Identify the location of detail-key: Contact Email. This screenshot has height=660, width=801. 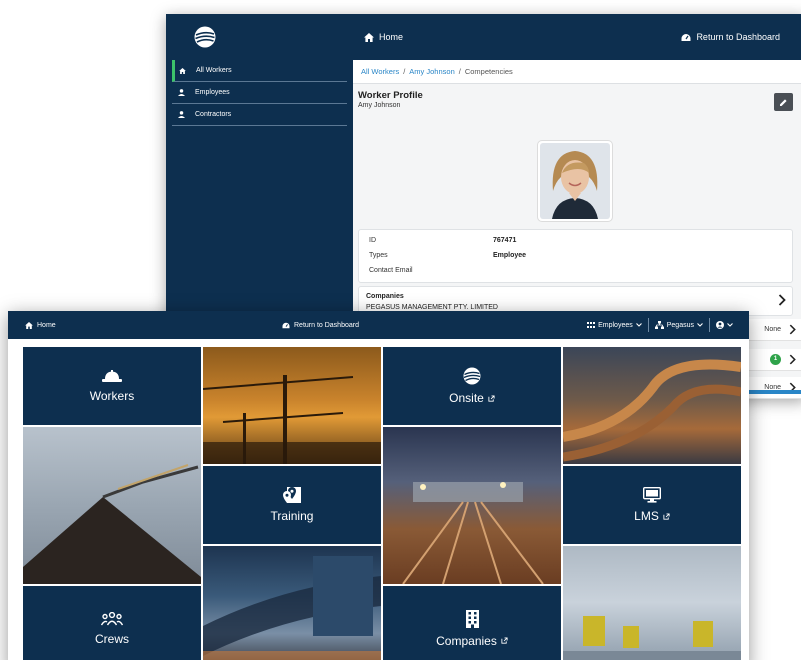
(391, 270).